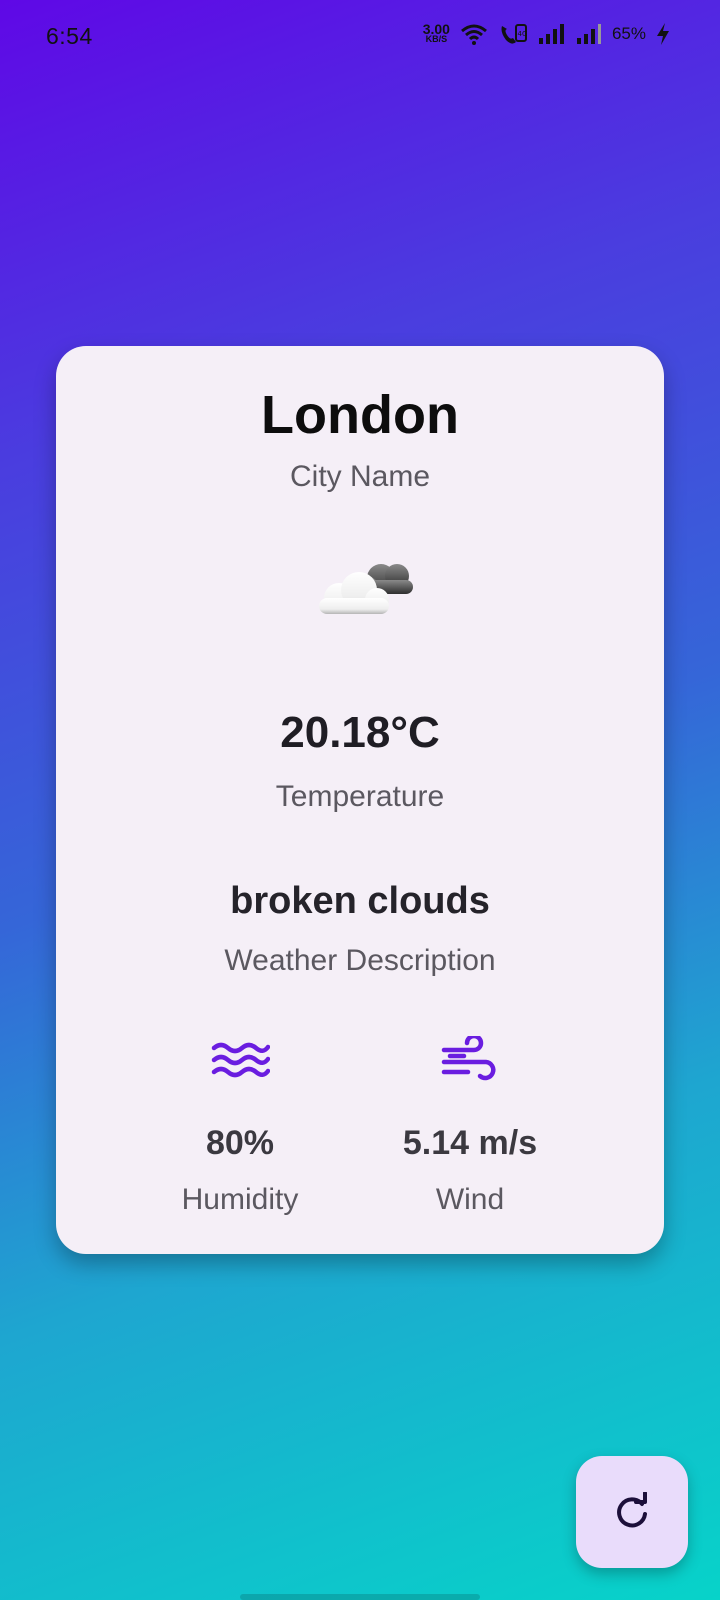 The width and height of the screenshot is (720, 1600). What do you see at coordinates (360, 960) in the screenshot?
I see `weather-description-label: Weather Description` at bounding box center [360, 960].